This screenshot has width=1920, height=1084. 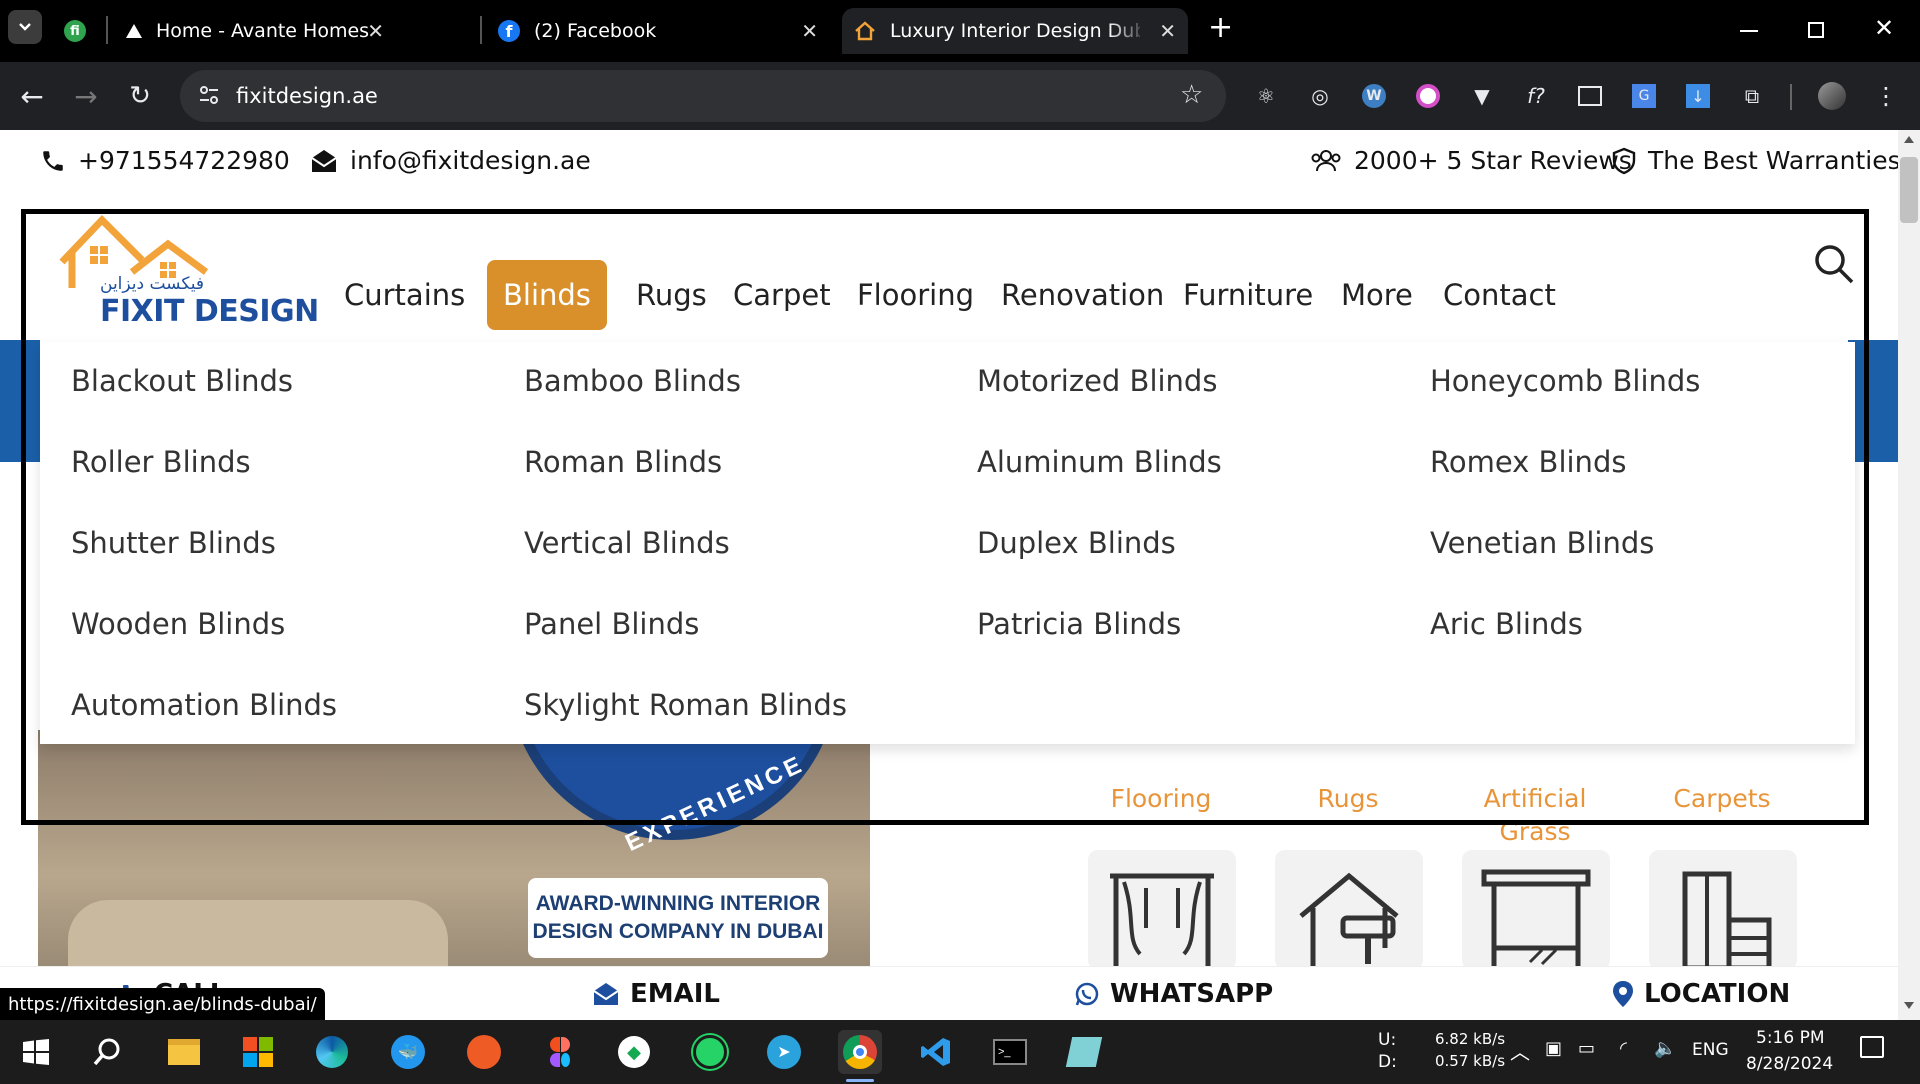 I want to click on users-icon, so click(x=1326, y=160).